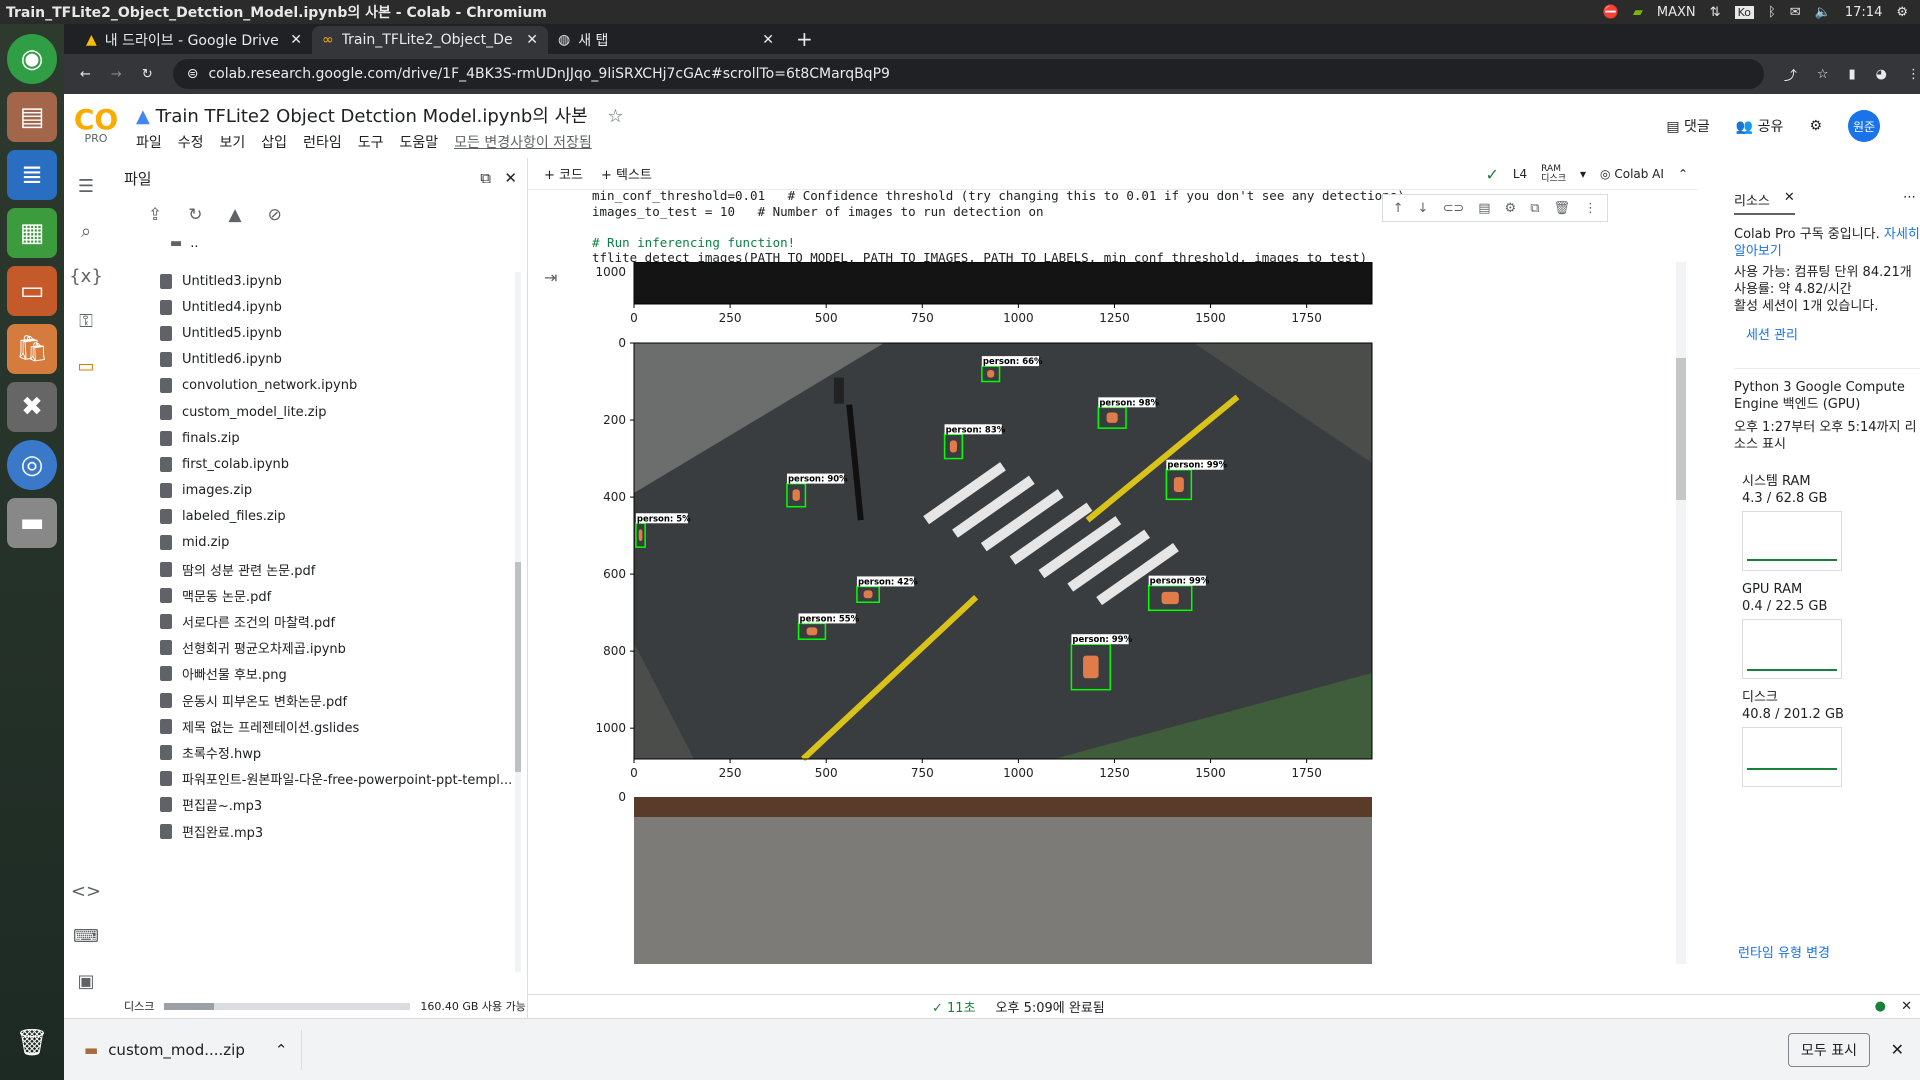 The width and height of the screenshot is (1920, 1080). I want to click on sidepanel-icon: ▮, so click(1852, 74).